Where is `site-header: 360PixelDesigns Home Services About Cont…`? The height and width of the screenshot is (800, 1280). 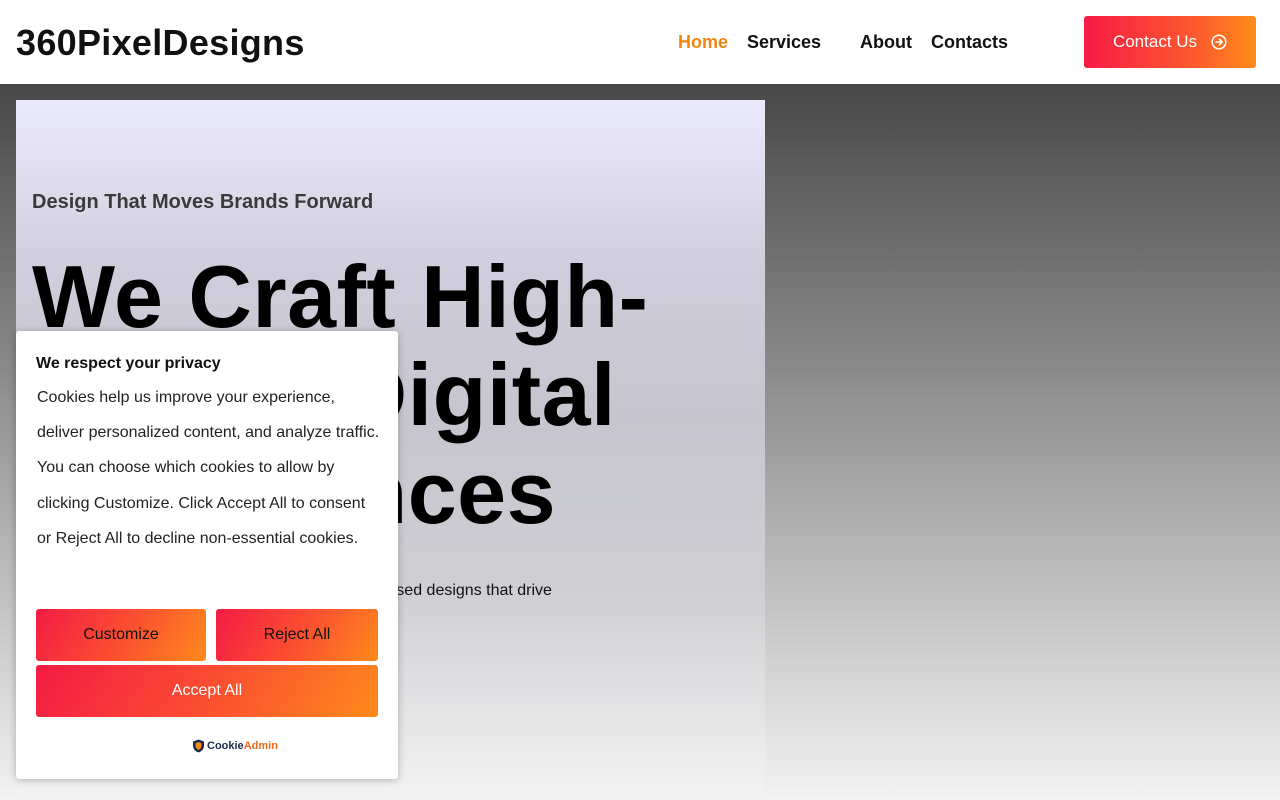 site-header: 360PixelDesigns Home Services About Cont… is located at coordinates (640, 42).